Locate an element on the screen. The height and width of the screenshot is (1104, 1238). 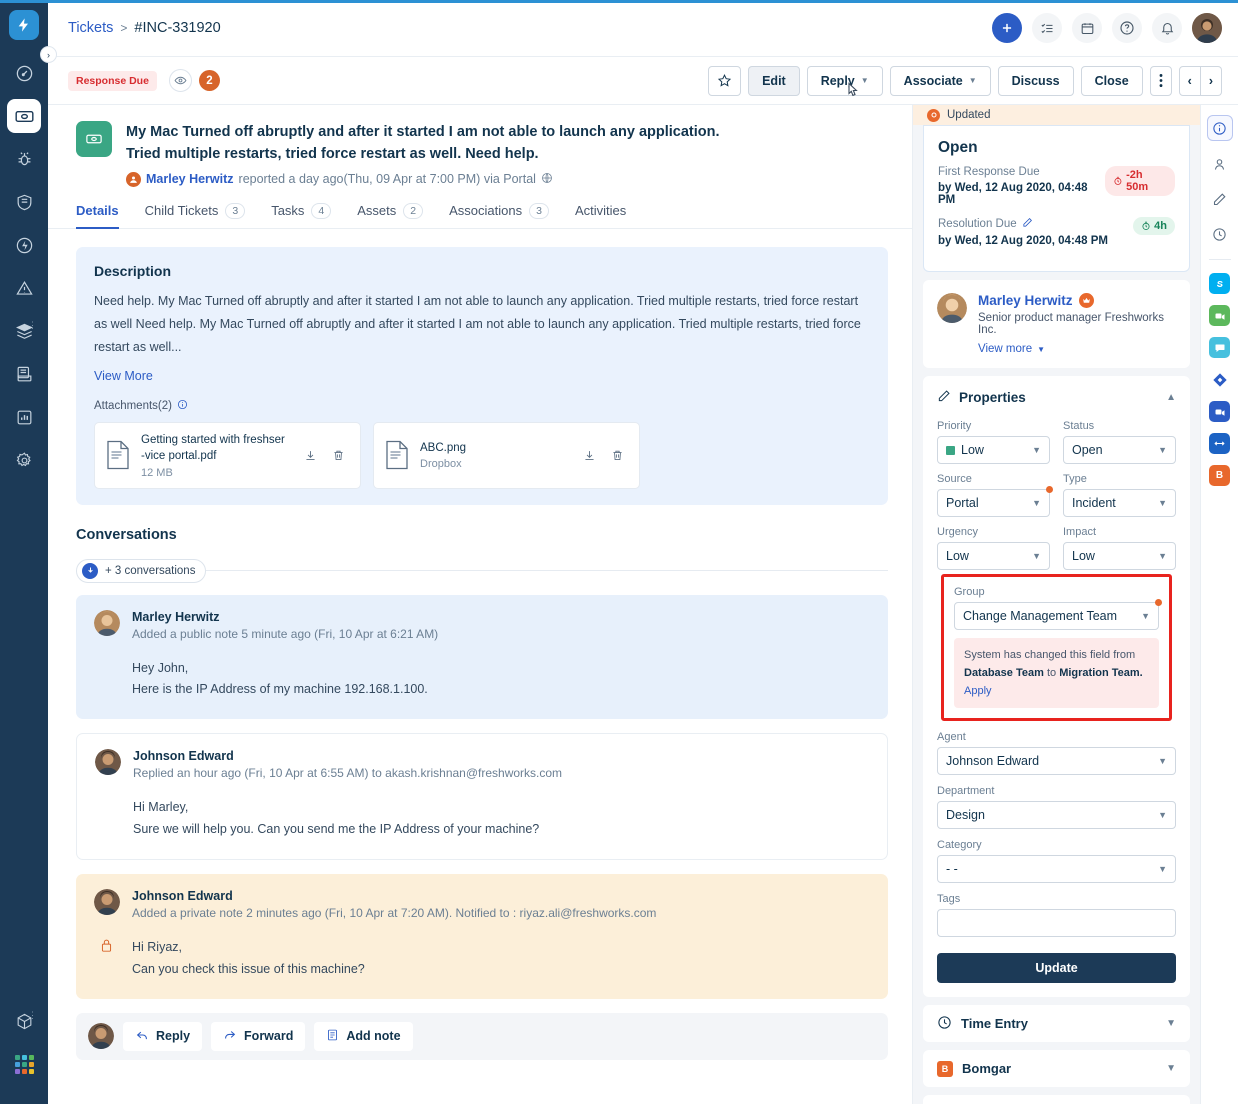
add-new-button is located at coordinates (1007, 28).